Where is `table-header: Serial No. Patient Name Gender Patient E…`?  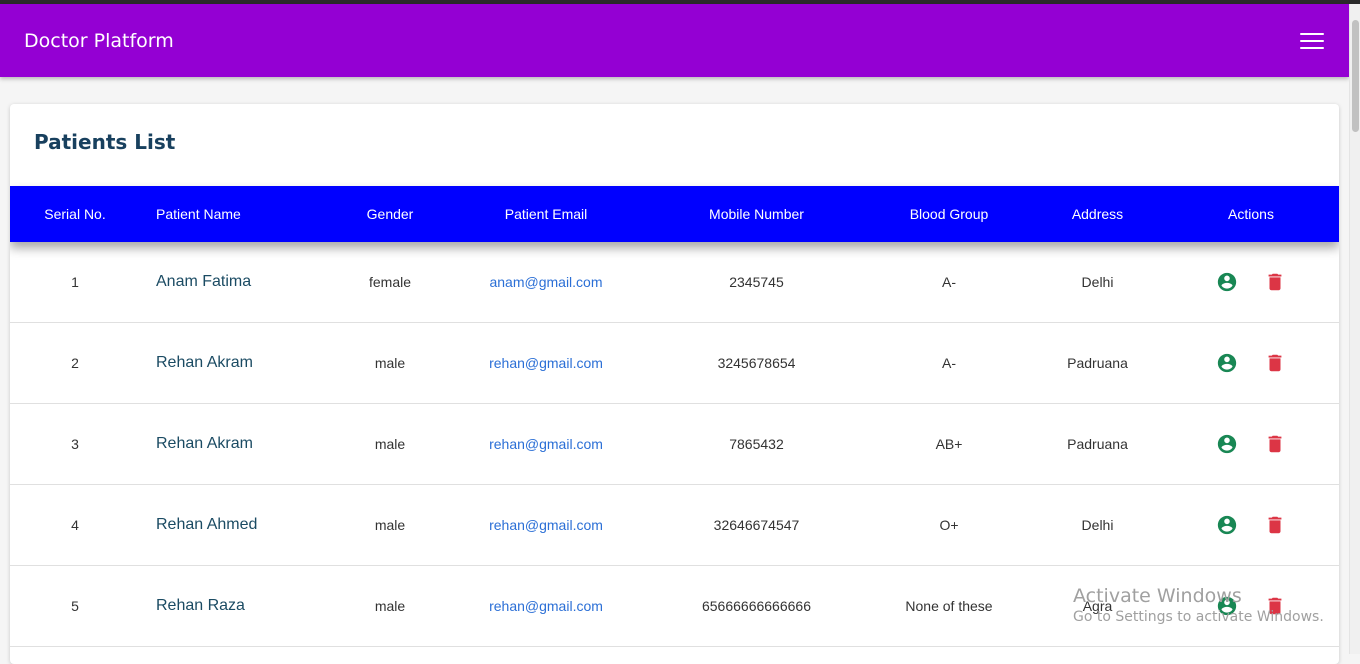 table-header: Serial No. Patient Name Gender Patient E… is located at coordinates (674, 214).